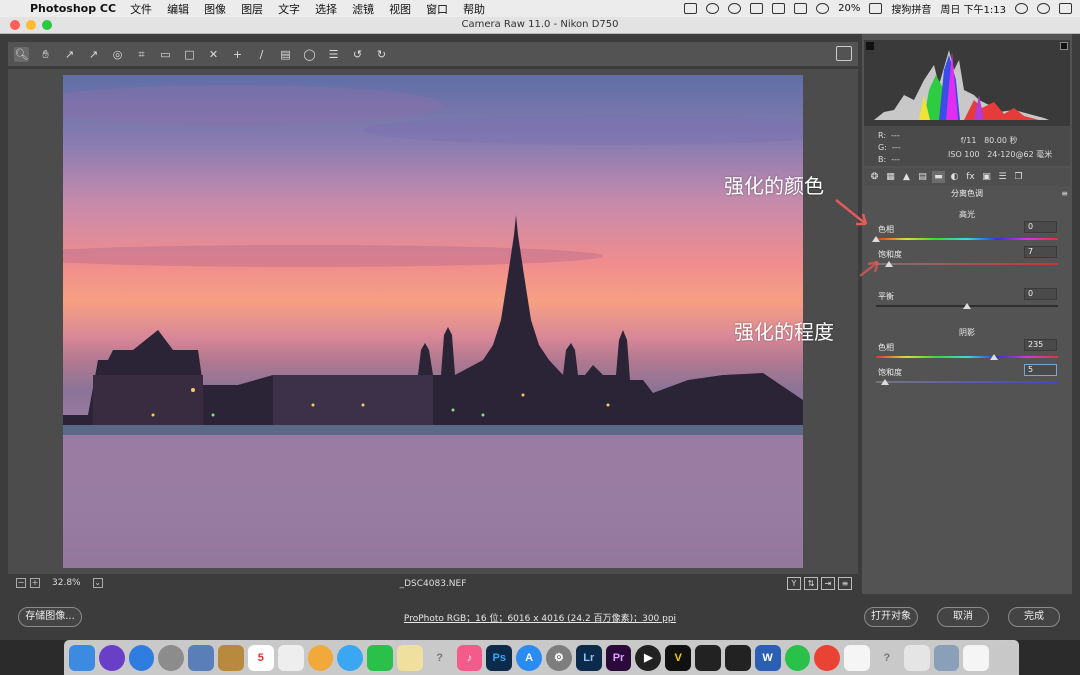 The height and width of the screenshot is (675, 1080). Describe the element at coordinates (285, 54) in the screenshot. I see `graduated-filter-icon: ▤` at that location.